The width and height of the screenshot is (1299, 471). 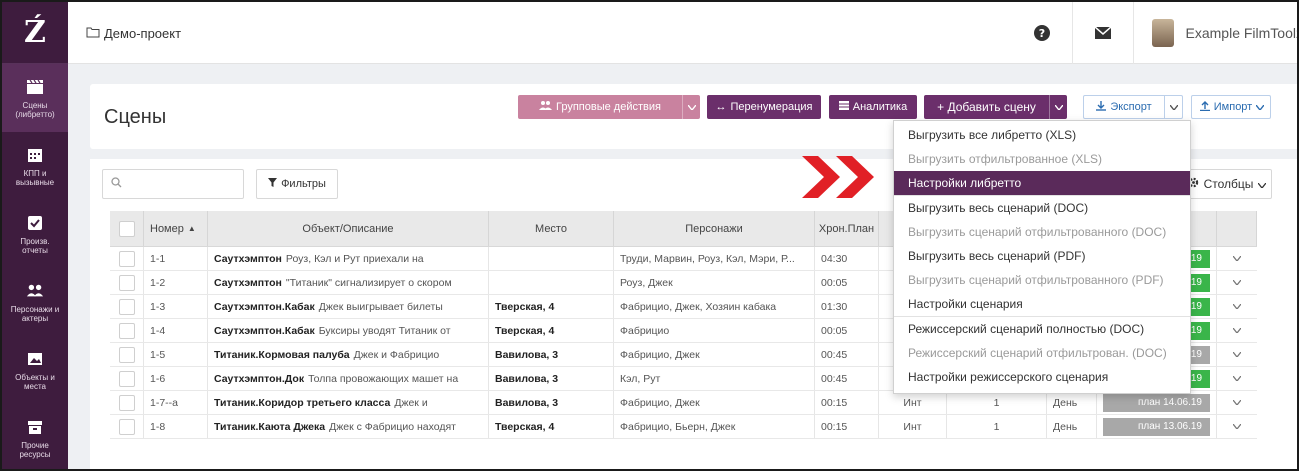 I want to click on export-menu-item: Выгрузить весь сценарий (DOC), so click(x=1042, y=208).